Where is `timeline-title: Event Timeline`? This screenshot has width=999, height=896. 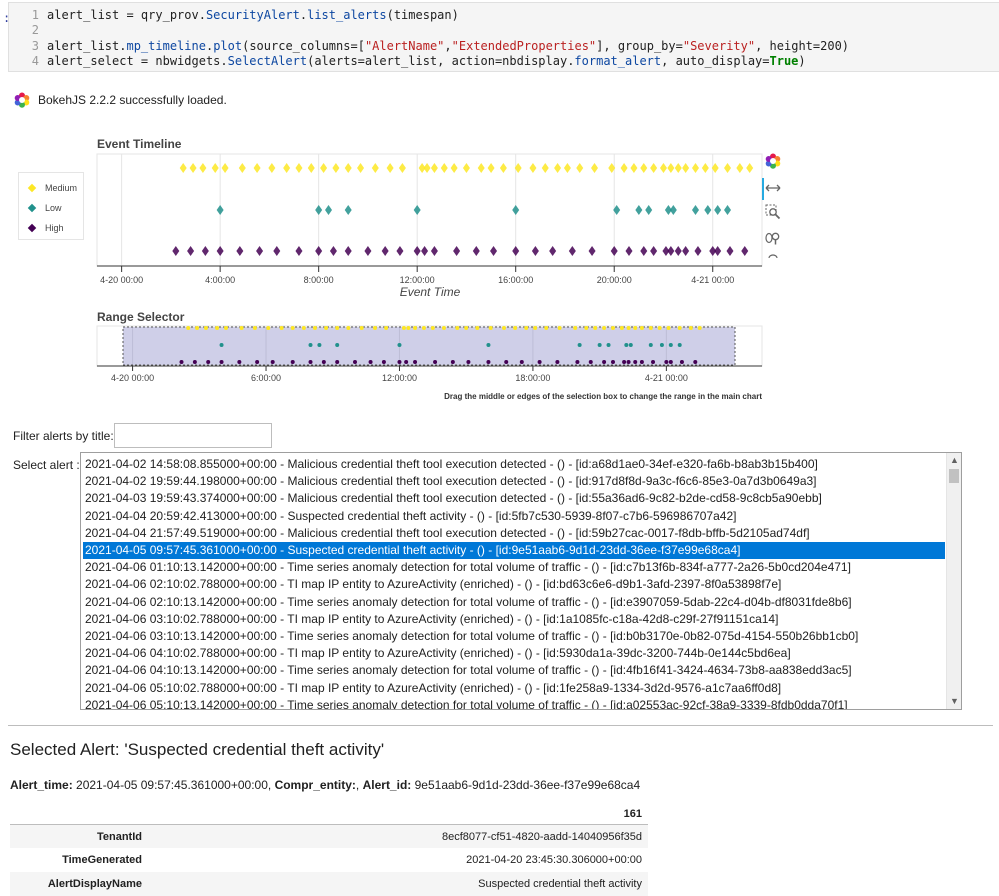 timeline-title: Event Timeline is located at coordinates (139, 144).